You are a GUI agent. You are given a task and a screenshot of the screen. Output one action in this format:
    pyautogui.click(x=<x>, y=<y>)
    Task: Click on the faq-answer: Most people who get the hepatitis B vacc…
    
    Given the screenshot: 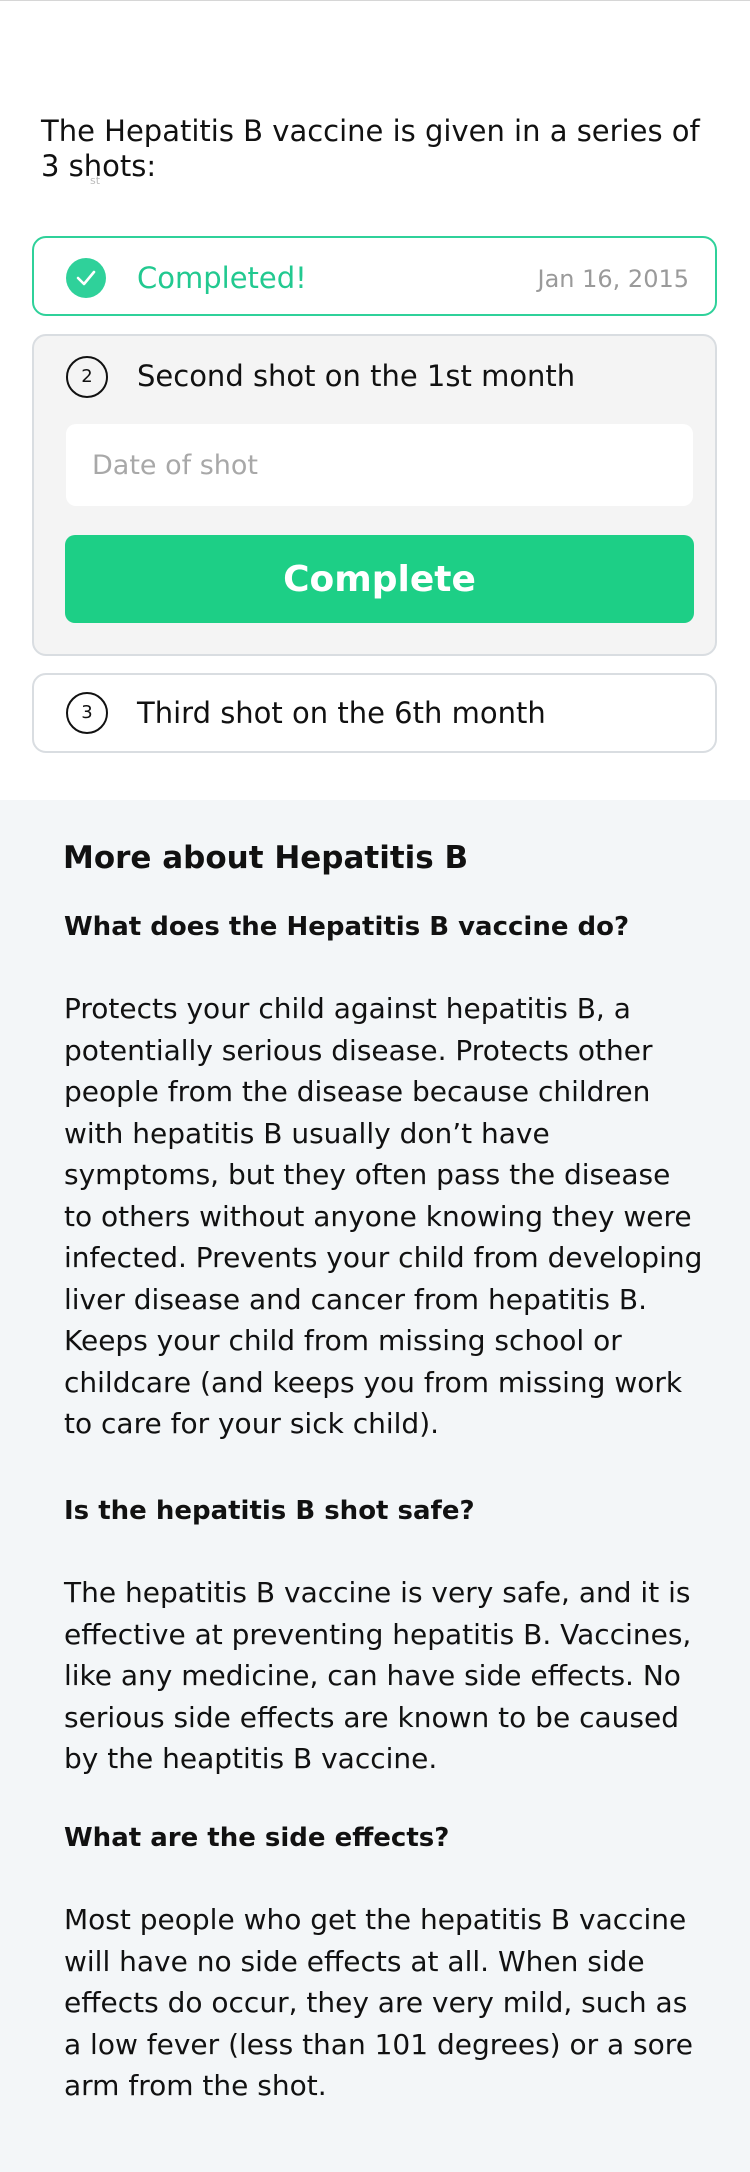 What is the action you would take?
    pyautogui.click(x=378, y=2002)
    